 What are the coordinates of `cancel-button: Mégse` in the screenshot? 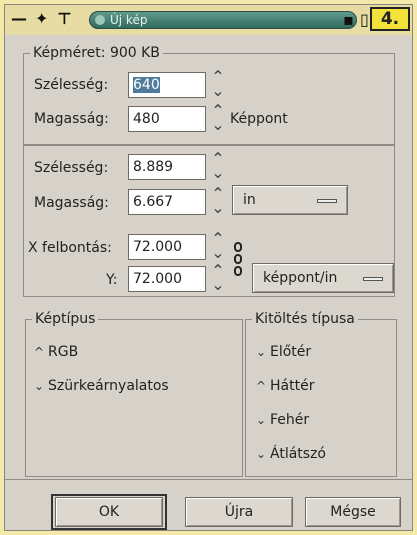 It's located at (353, 512).